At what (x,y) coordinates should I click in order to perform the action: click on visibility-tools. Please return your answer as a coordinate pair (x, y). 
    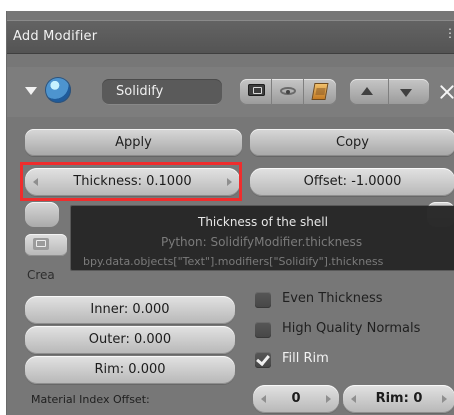
    Looking at the image, I should click on (288, 92).